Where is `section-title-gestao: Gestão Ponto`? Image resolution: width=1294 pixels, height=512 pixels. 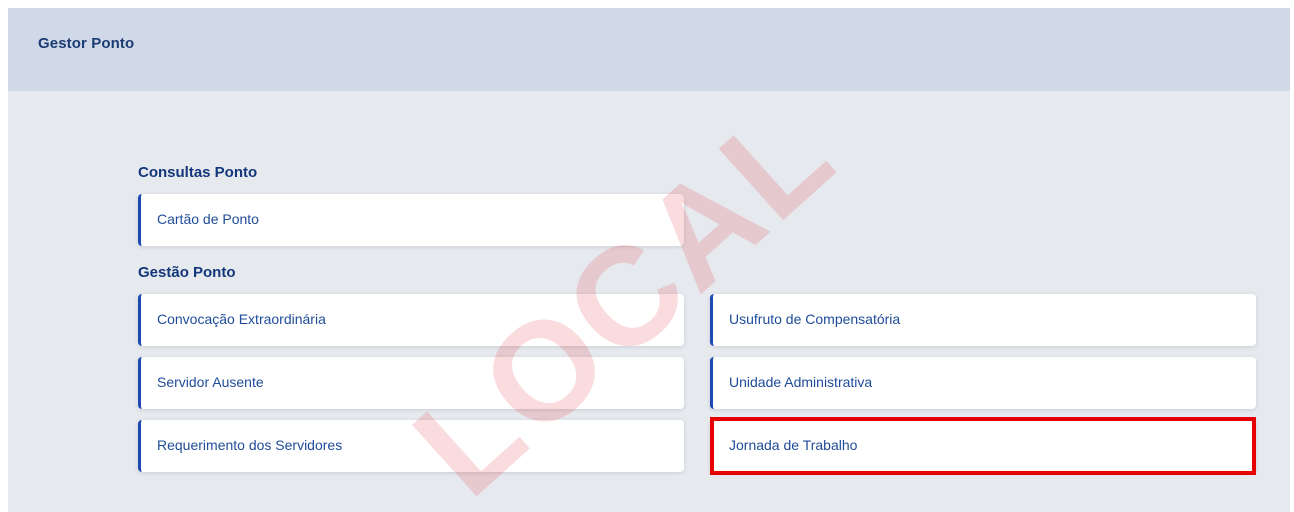
section-title-gestao: Gestão Ponto is located at coordinates (187, 272).